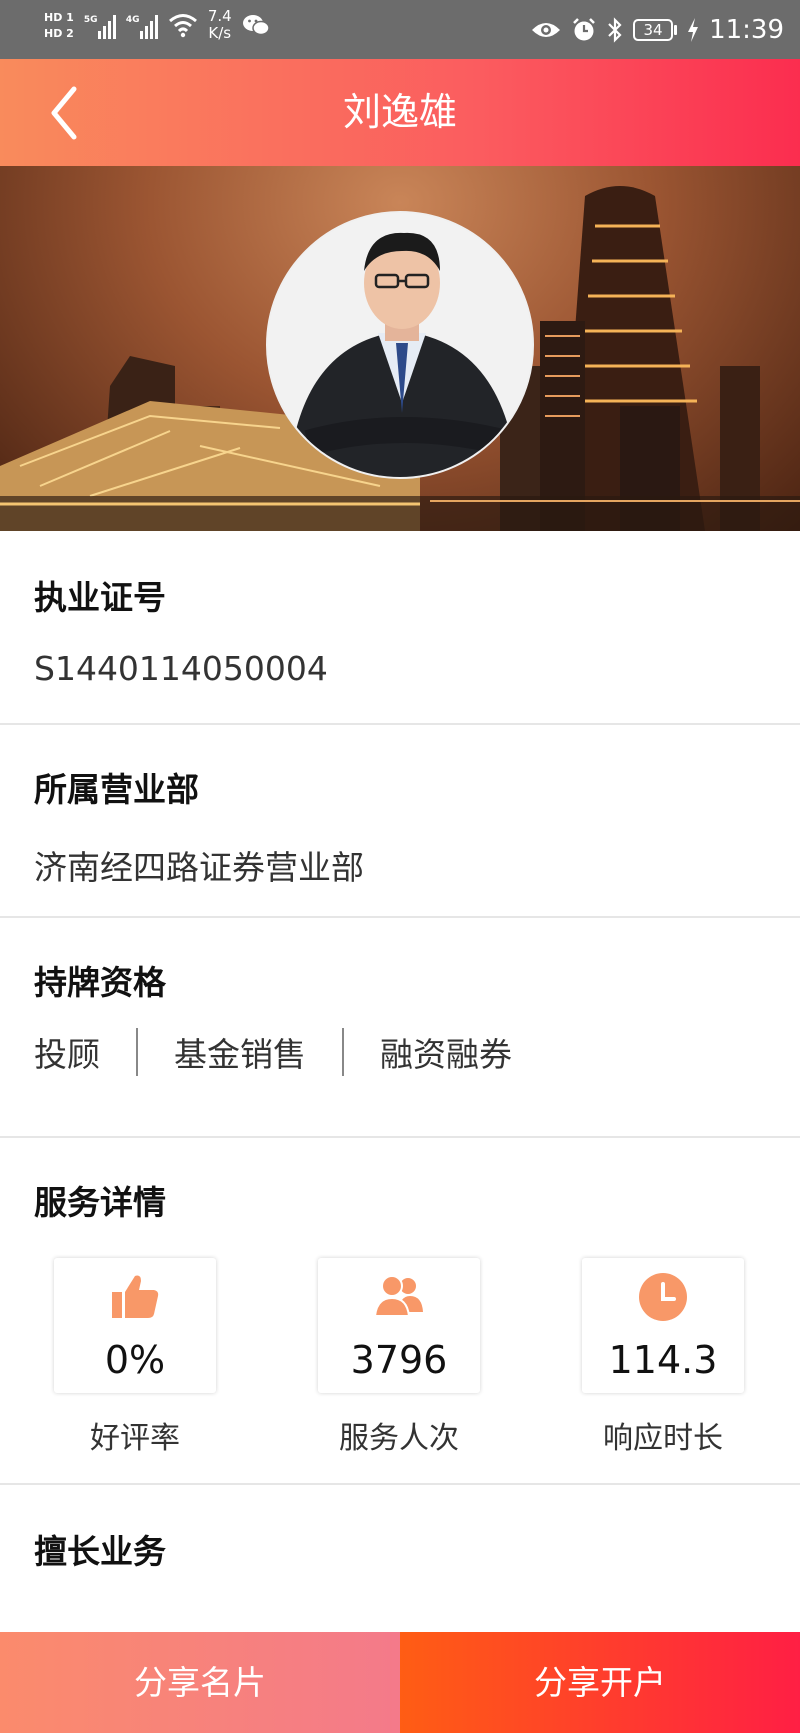 This screenshot has width=800, height=1733. I want to click on hd1-label: HD 1, so click(59, 17).